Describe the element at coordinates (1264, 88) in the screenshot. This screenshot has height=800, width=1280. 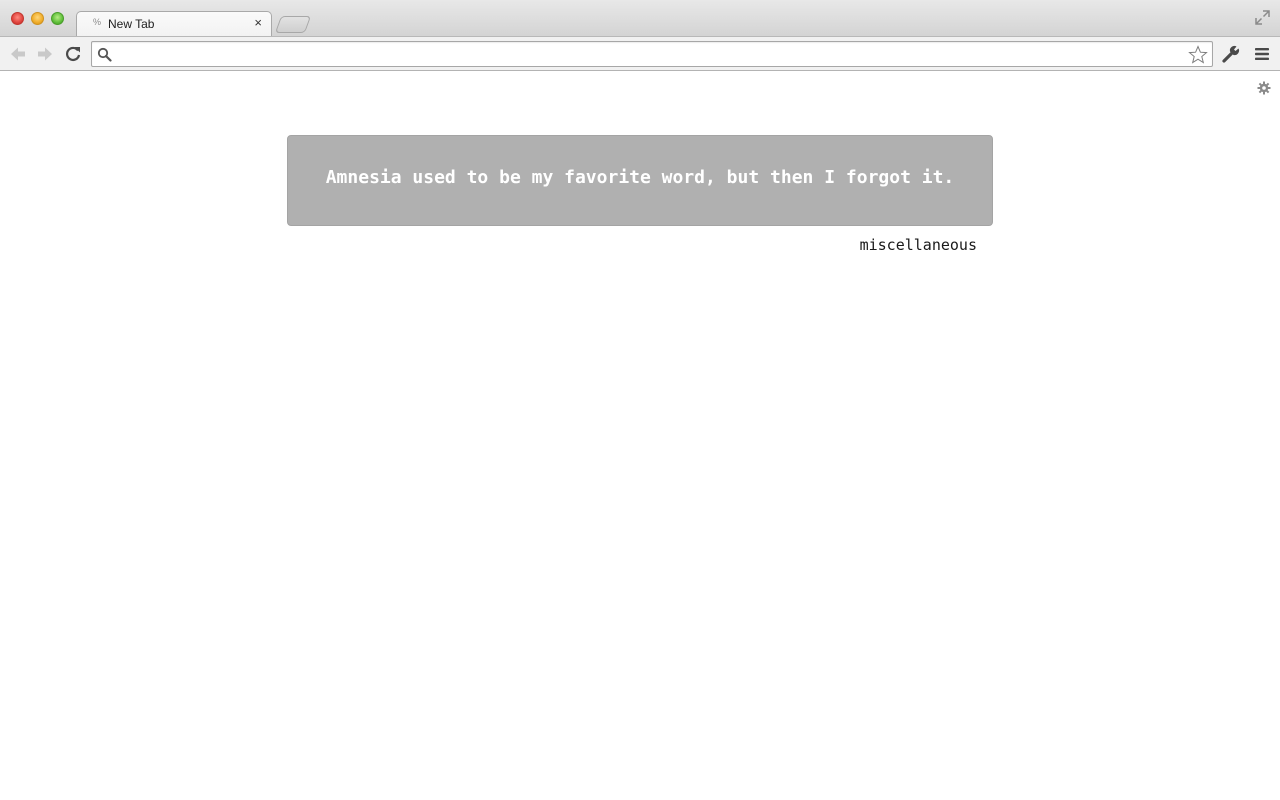
I see `gear-icon` at that location.